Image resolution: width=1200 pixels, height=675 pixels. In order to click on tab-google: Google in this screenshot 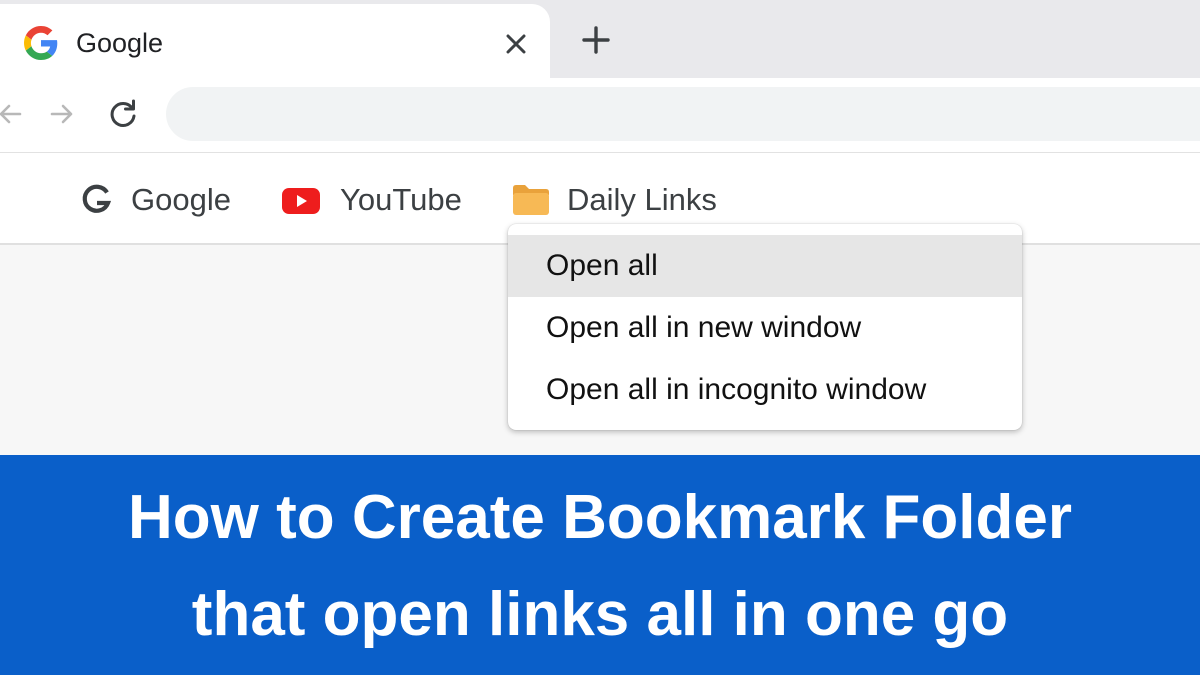, I will do `click(275, 44)`.